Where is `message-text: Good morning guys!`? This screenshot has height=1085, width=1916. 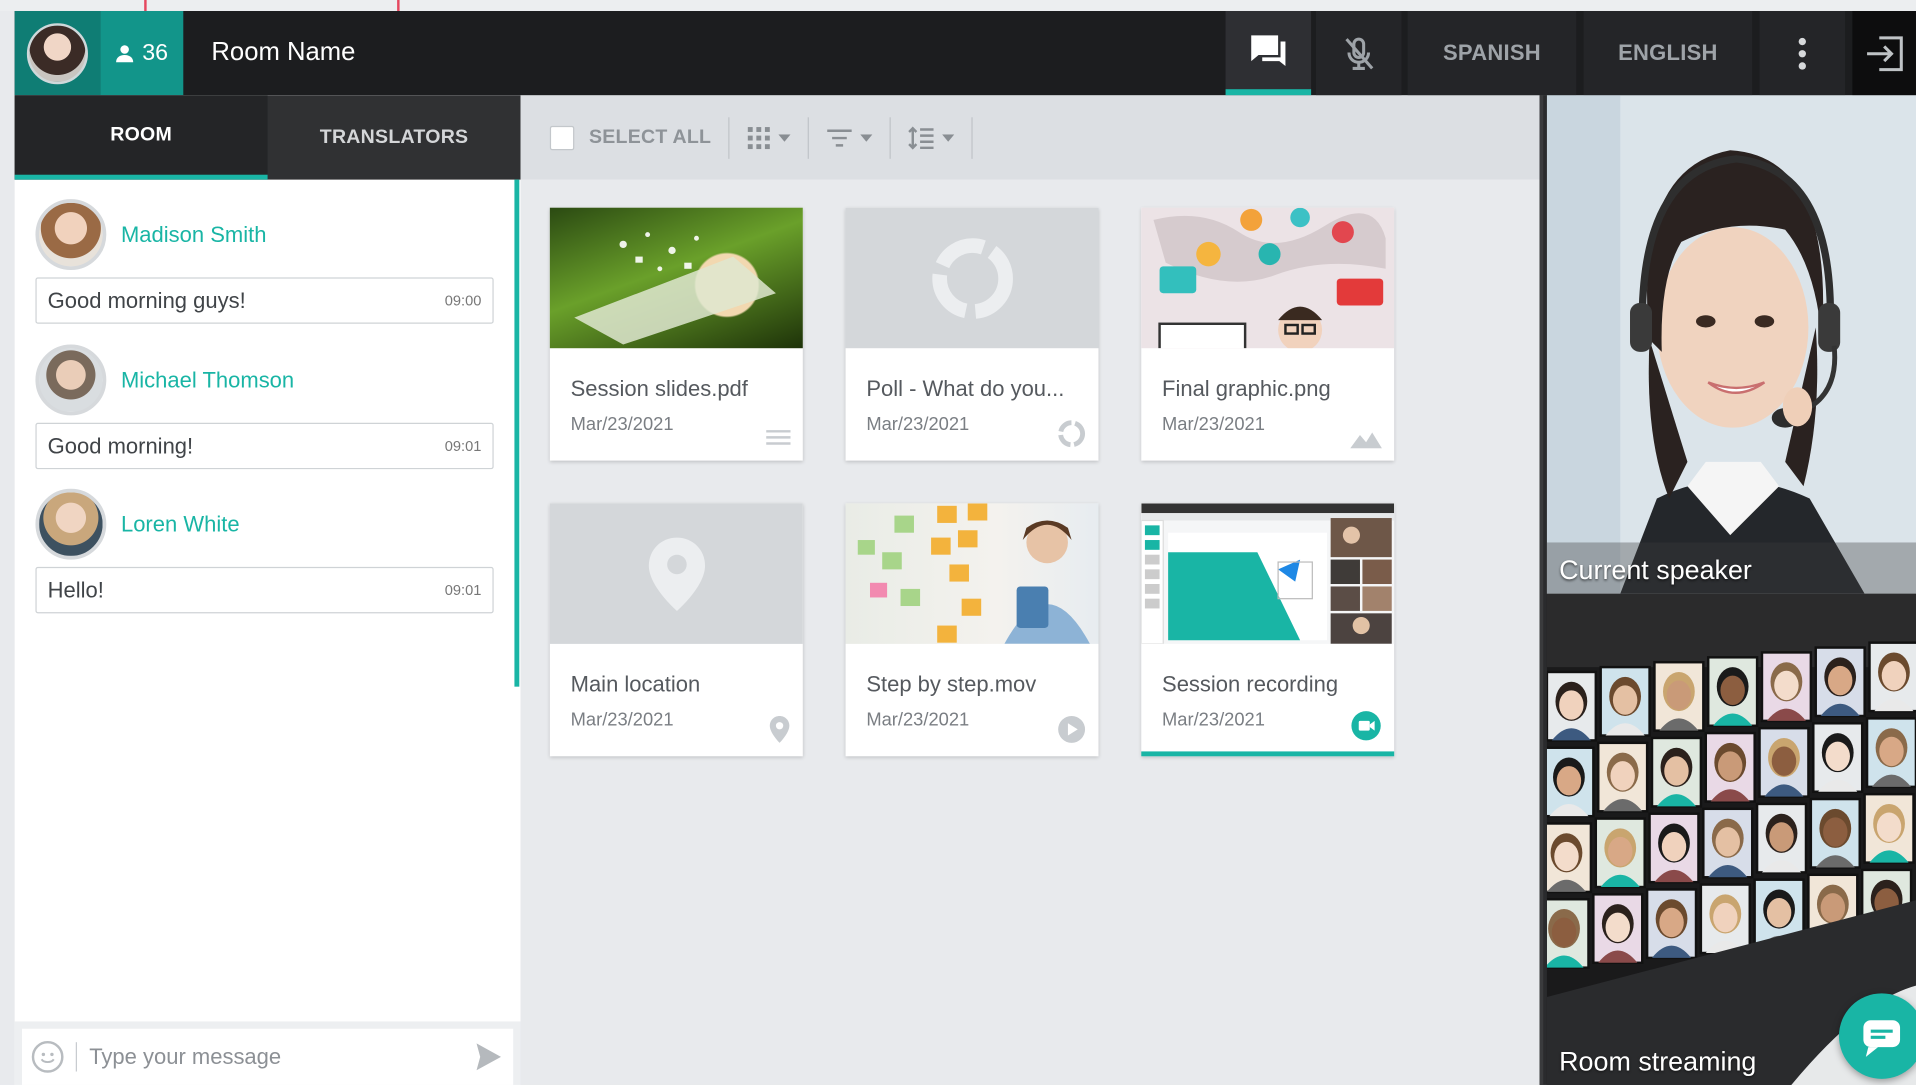
message-text: Good morning guys! is located at coordinates (146, 300).